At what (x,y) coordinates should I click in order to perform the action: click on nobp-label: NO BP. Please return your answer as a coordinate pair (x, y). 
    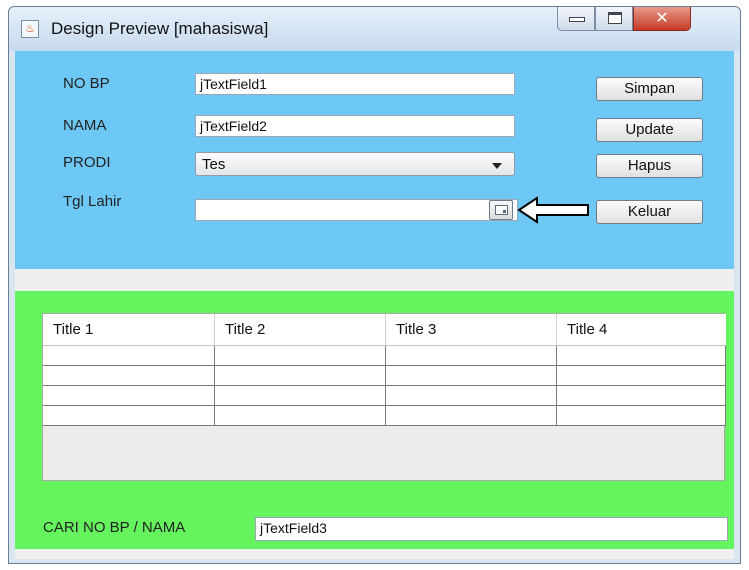
    Looking at the image, I should click on (86, 83).